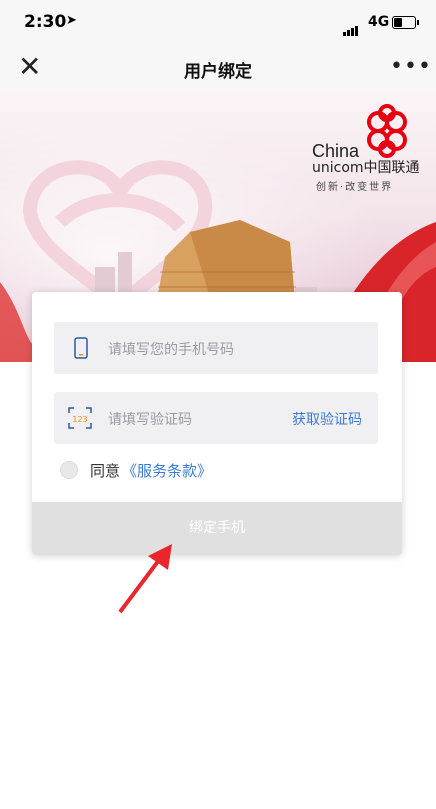 The image size is (436, 809). Describe the element at coordinates (81, 348) in the screenshot. I see `phone-icon` at that location.